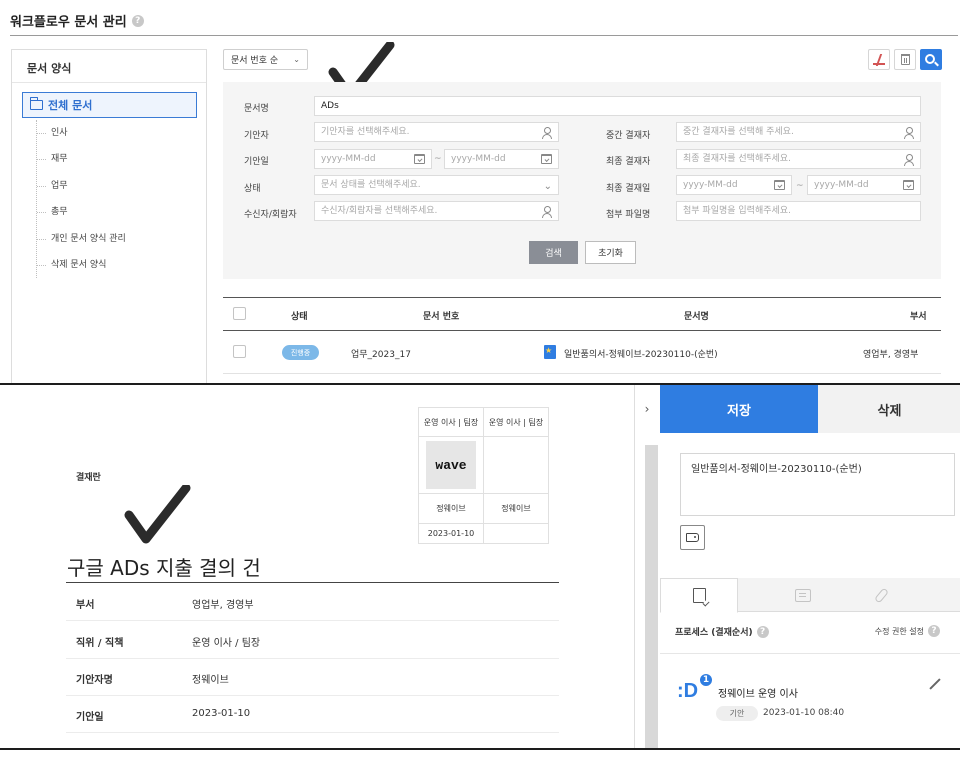 The width and height of the screenshot is (960, 762). What do you see at coordinates (164, 566) in the screenshot?
I see `document-title: 구글 ADs 지출 결의 건` at bounding box center [164, 566].